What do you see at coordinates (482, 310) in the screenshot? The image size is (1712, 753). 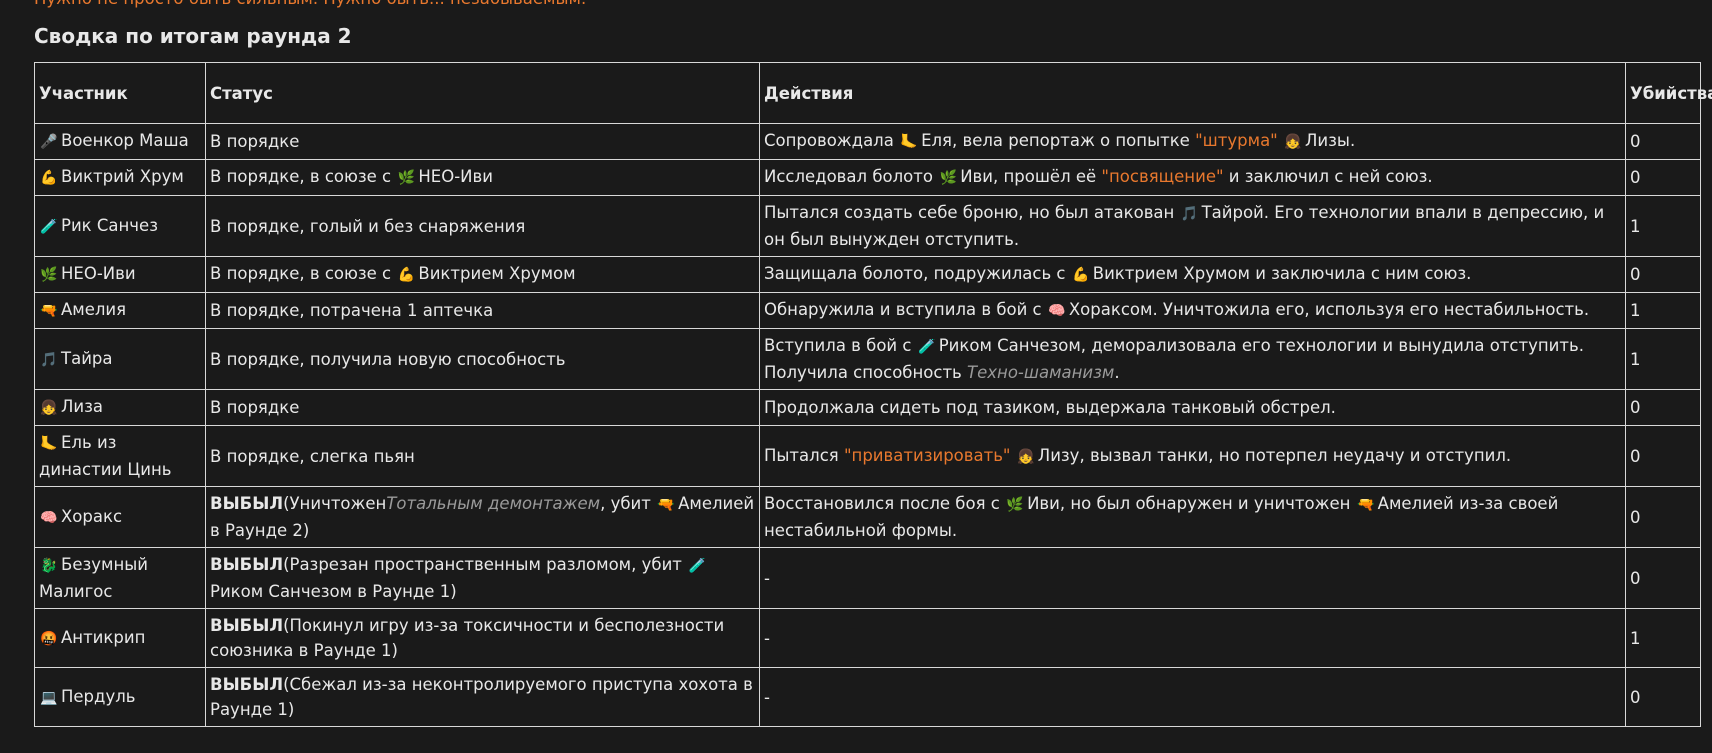 I see `status-cell: В порядке, потрачена 1 аптечка` at bounding box center [482, 310].